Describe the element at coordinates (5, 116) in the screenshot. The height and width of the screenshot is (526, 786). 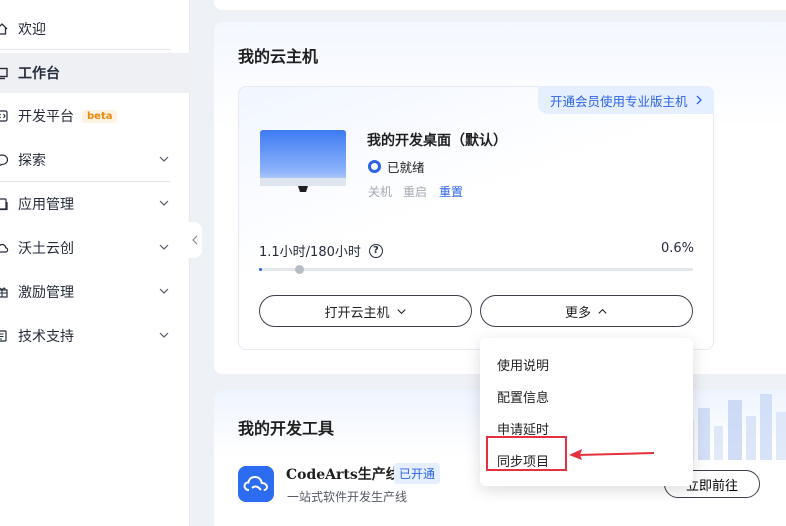
I see `code-icon` at that location.